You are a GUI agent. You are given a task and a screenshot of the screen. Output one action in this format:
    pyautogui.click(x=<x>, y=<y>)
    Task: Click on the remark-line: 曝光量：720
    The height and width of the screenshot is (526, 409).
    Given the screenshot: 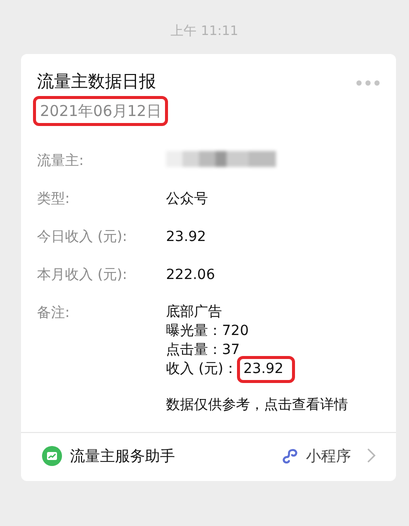 What is the action you would take?
    pyautogui.click(x=207, y=331)
    